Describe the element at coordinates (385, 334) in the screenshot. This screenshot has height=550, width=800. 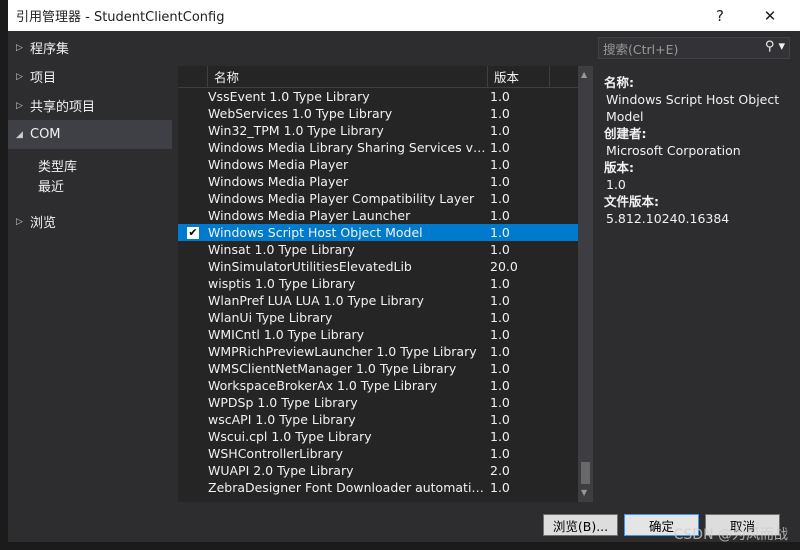
I see `list-row: WMICntl 1.0 Type Library 1.0` at that location.